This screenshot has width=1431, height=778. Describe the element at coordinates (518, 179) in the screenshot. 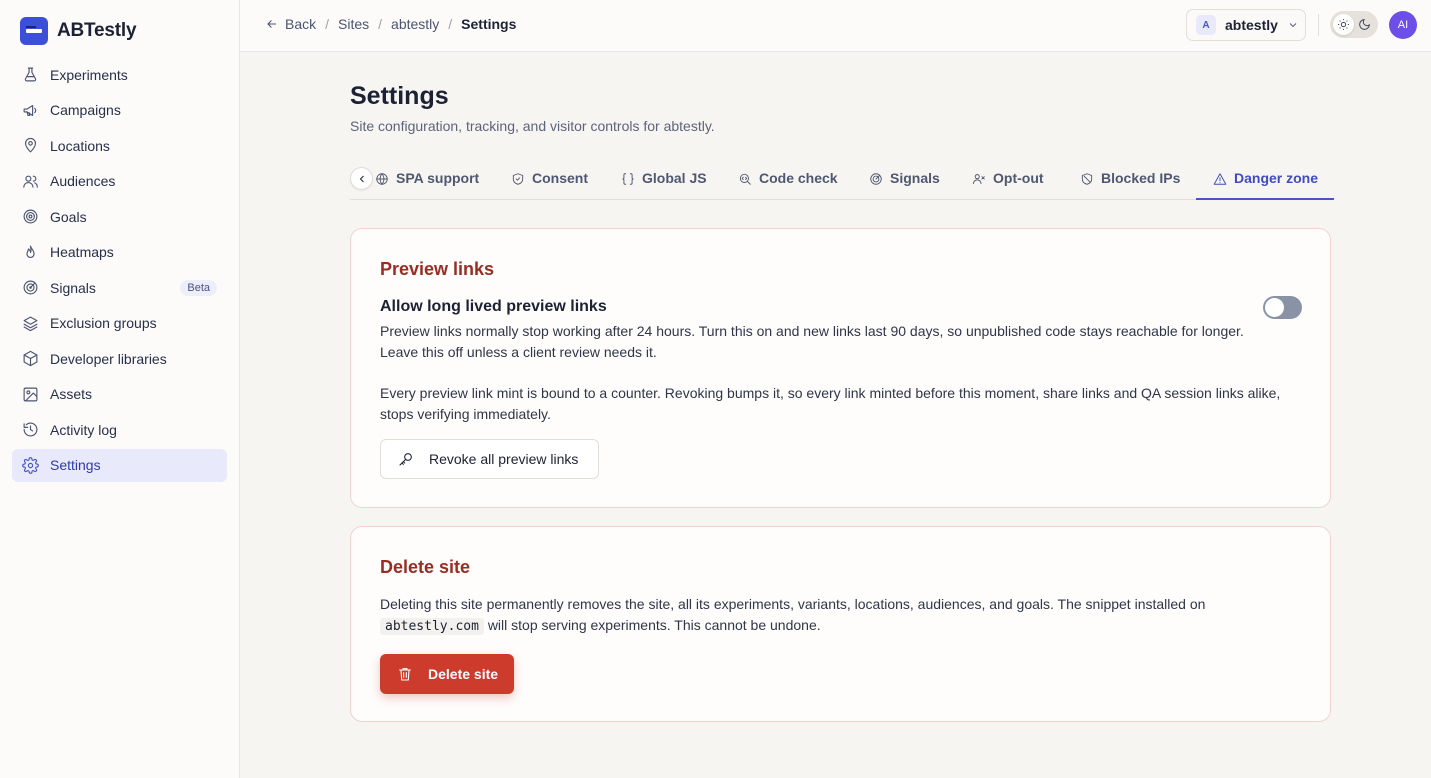

I see `shield-check-icon` at that location.